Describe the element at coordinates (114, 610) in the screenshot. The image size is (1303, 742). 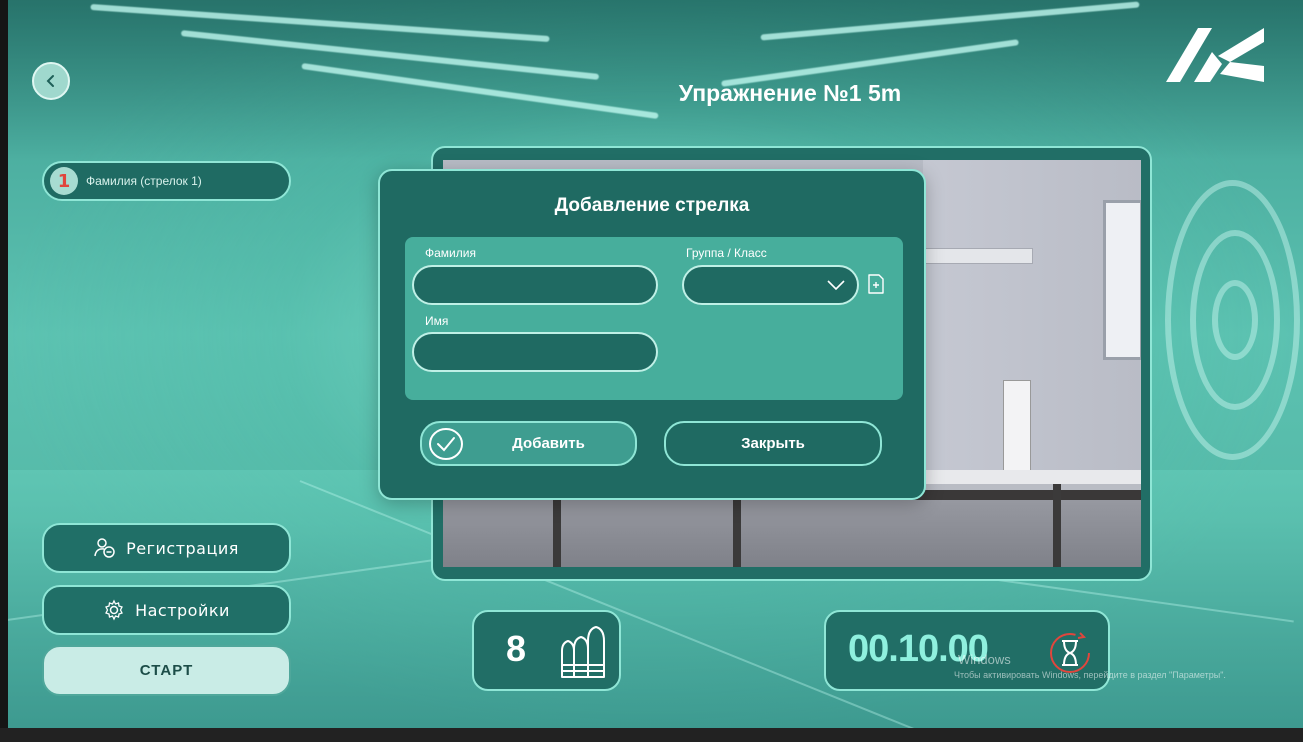
I see `gear-icon` at that location.